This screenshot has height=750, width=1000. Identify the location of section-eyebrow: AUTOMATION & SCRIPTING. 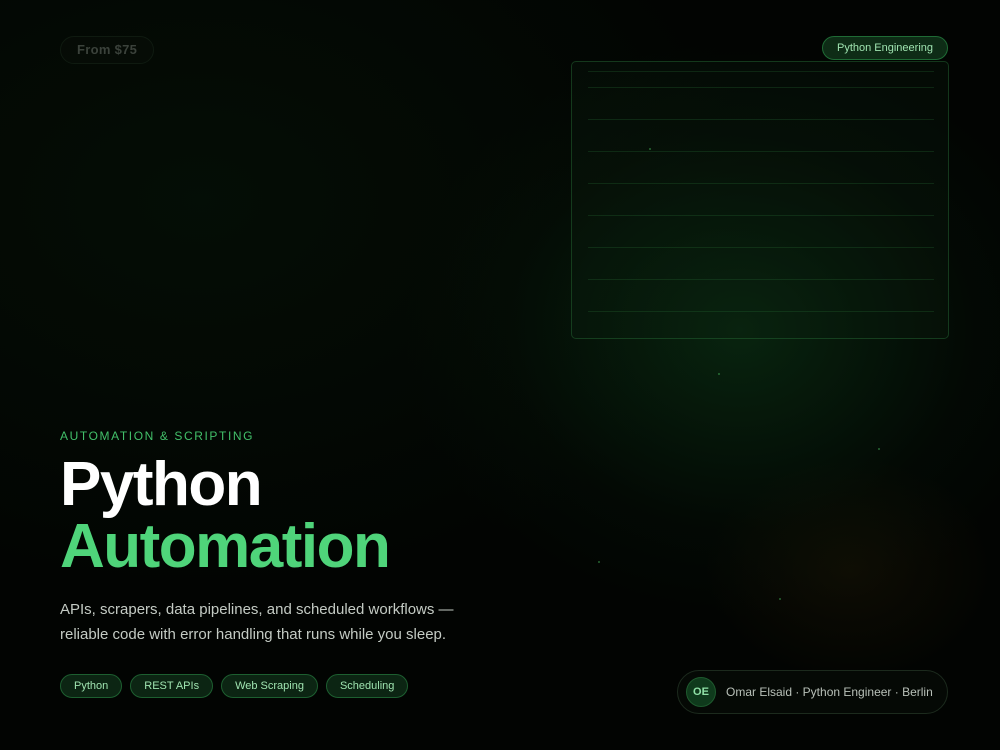
(157, 436).